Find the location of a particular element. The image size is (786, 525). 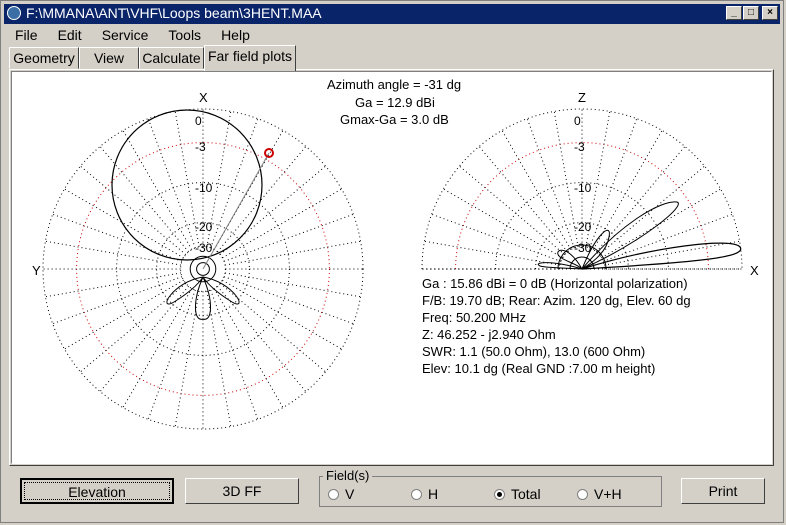

radio-v-plus-h: V+H is located at coordinates (599, 494).